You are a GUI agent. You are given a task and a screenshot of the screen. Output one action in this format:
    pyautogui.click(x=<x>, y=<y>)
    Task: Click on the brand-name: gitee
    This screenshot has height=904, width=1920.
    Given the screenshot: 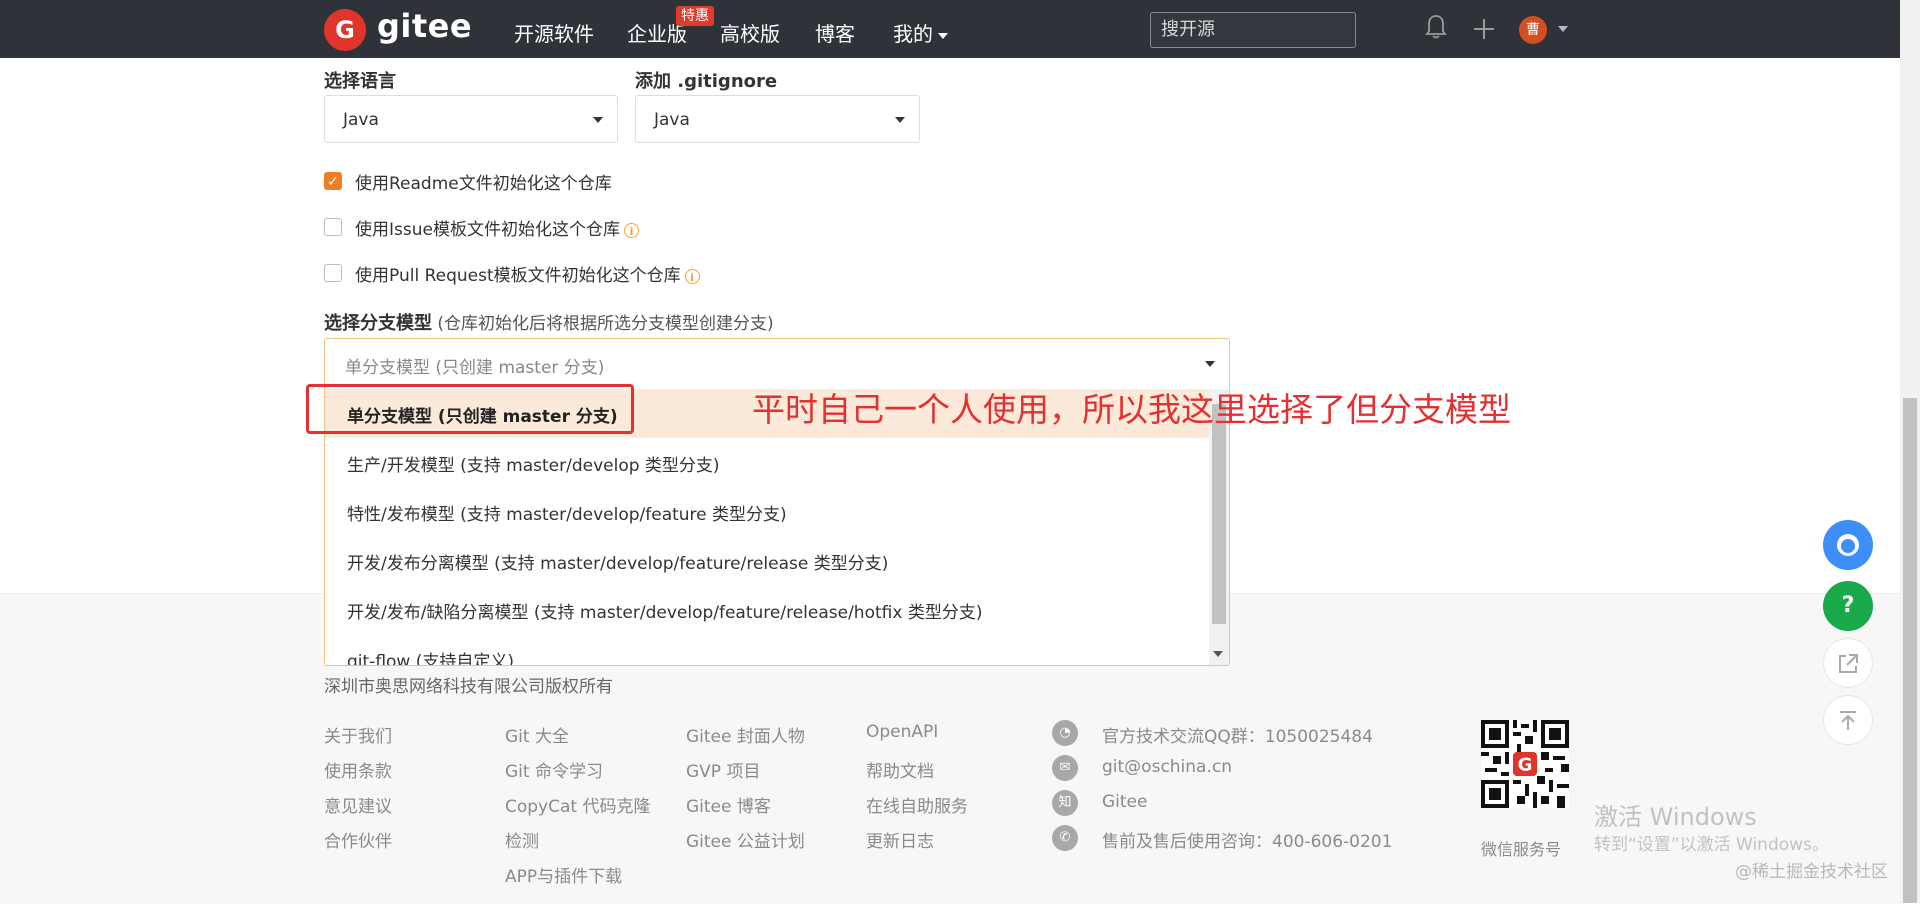 What is the action you would take?
    pyautogui.click(x=424, y=26)
    